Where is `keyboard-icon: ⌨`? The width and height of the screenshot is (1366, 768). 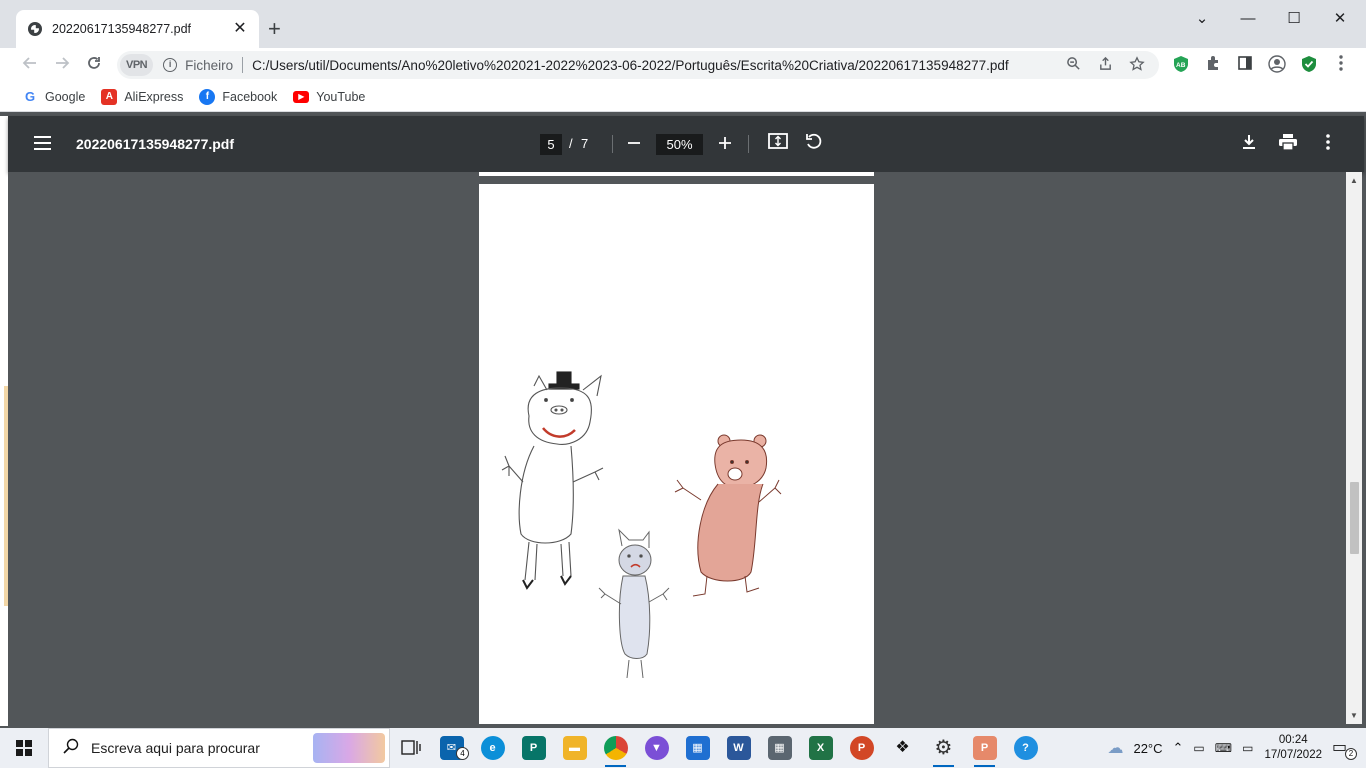 keyboard-icon: ⌨ is located at coordinates (1223, 748).